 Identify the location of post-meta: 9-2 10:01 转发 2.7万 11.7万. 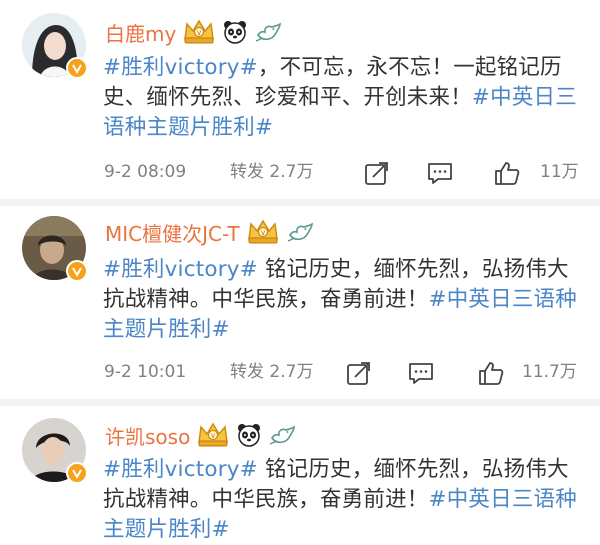
(344, 372).